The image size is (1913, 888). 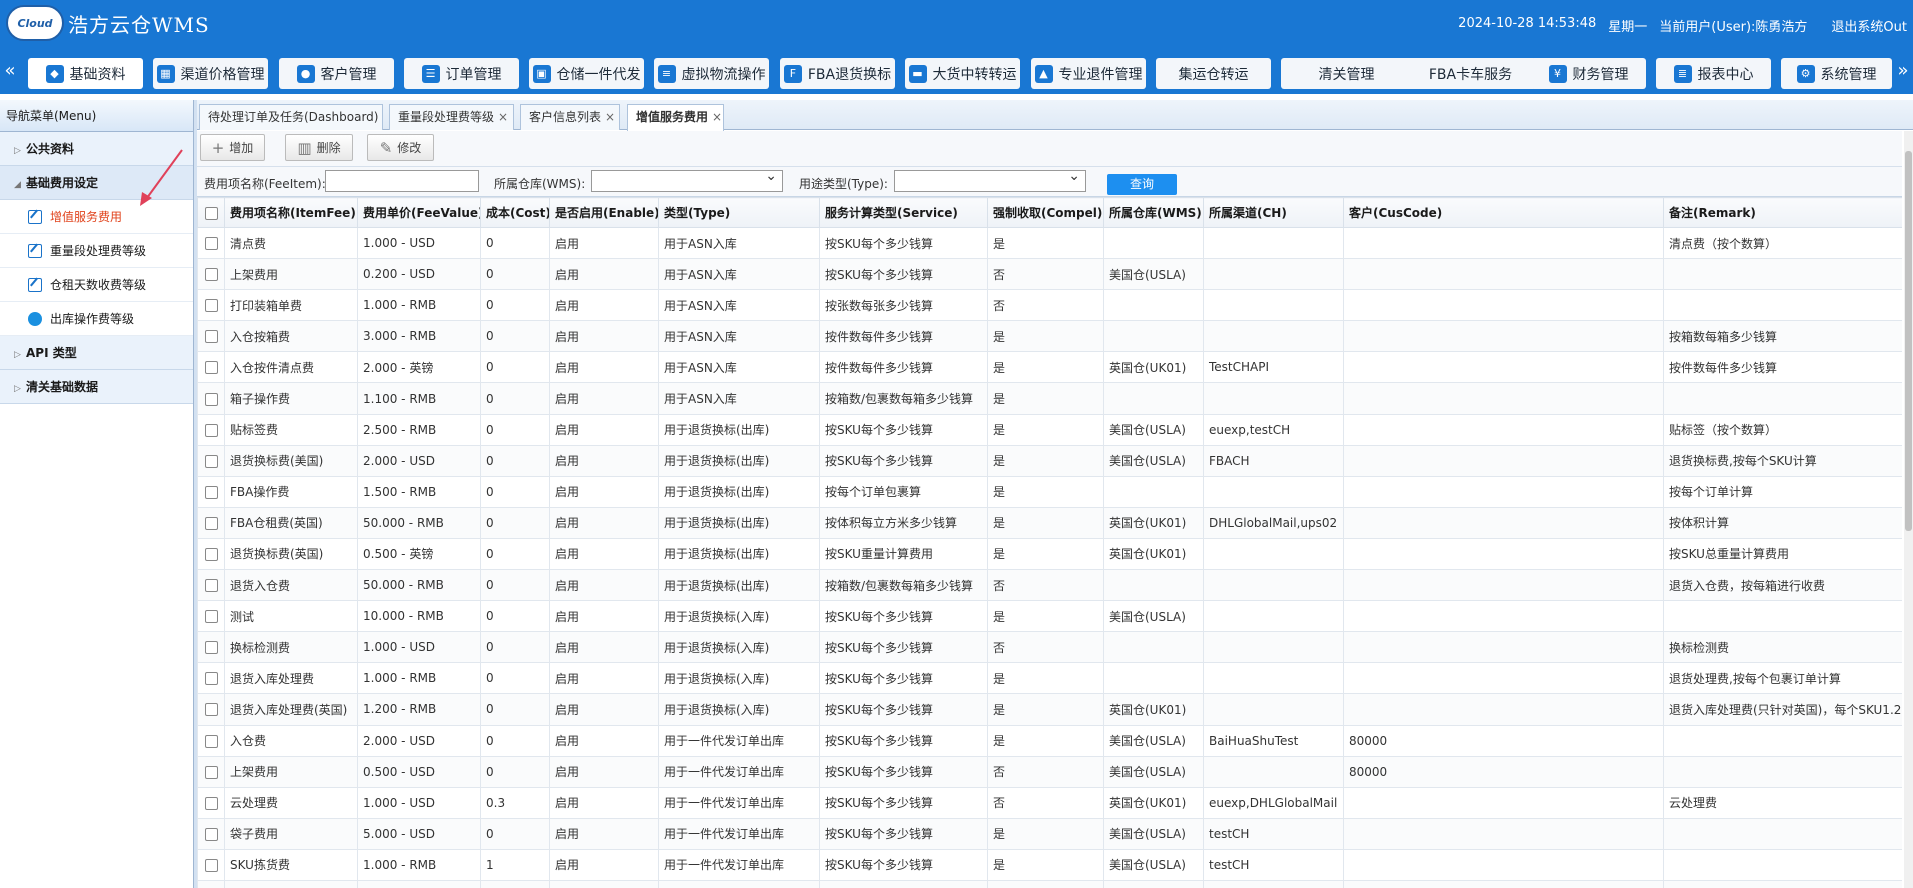 I want to click on nav-right-arrow-icon: », so click(x=1903, y=70).